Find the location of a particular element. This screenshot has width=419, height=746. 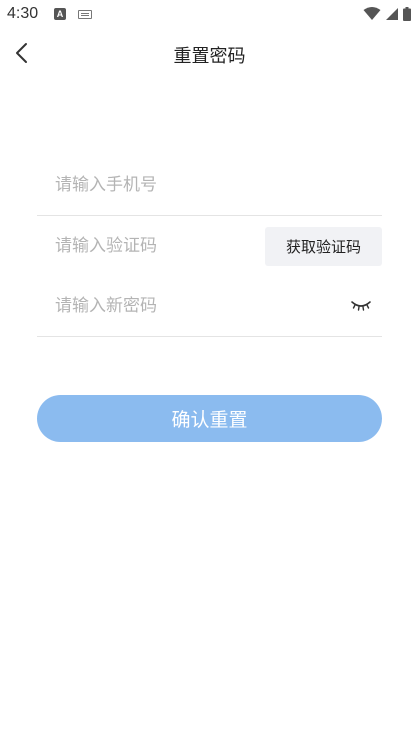

eye-closed-icon is located at coordinates (361, 305).